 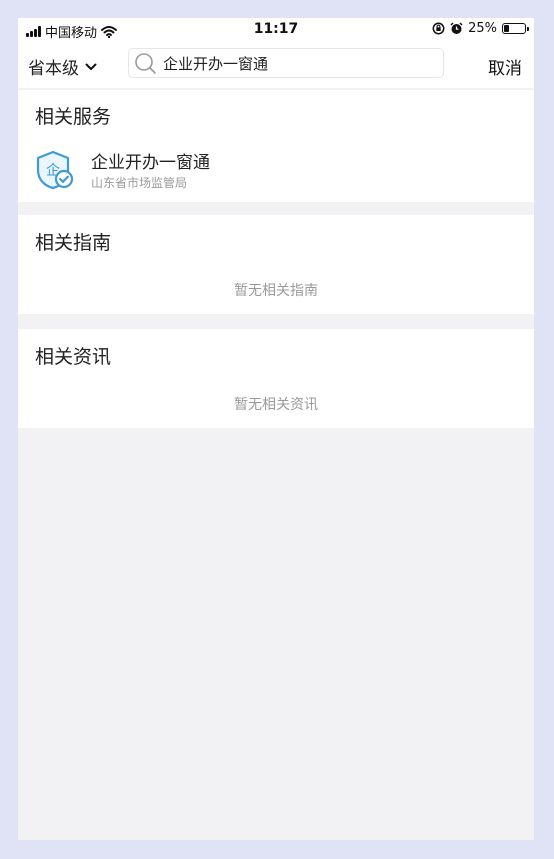 What do you see at coordinates (515, 28) in the screenshot?
I see `battery-icon` at bounding box center [515, 28].